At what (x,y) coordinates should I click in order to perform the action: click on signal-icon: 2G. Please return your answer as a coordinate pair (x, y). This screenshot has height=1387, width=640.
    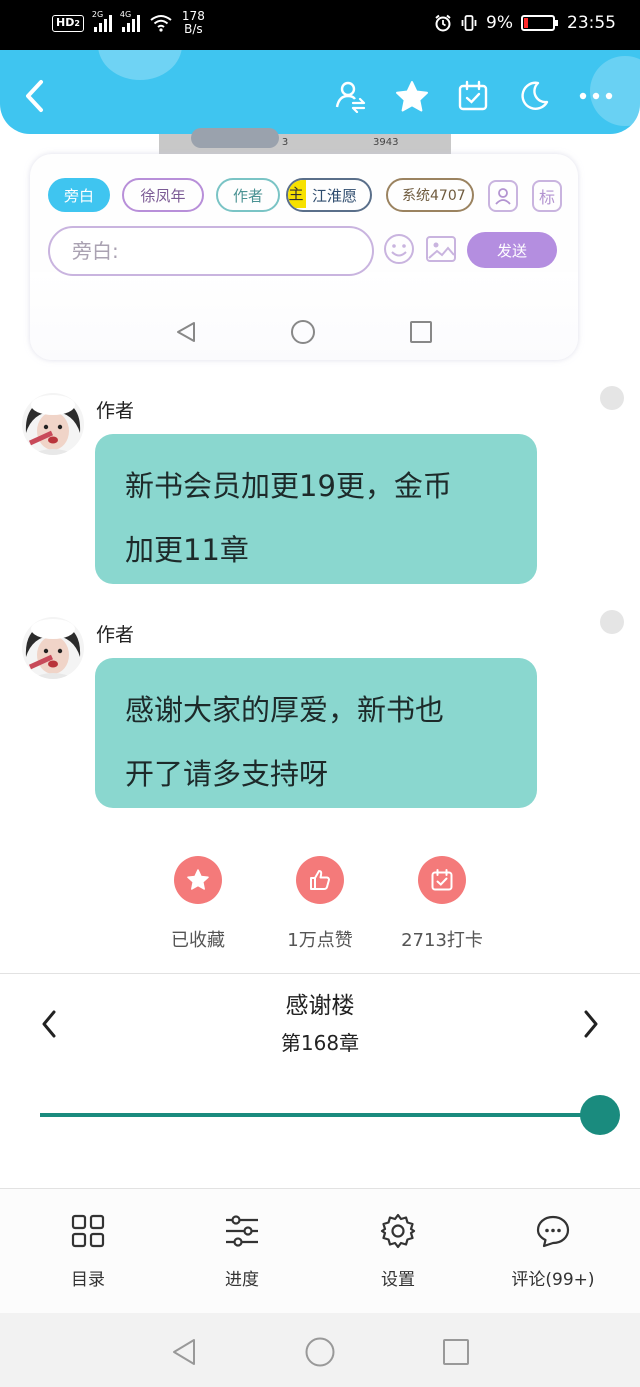
    Looking at the image, I should click on (102, 21).